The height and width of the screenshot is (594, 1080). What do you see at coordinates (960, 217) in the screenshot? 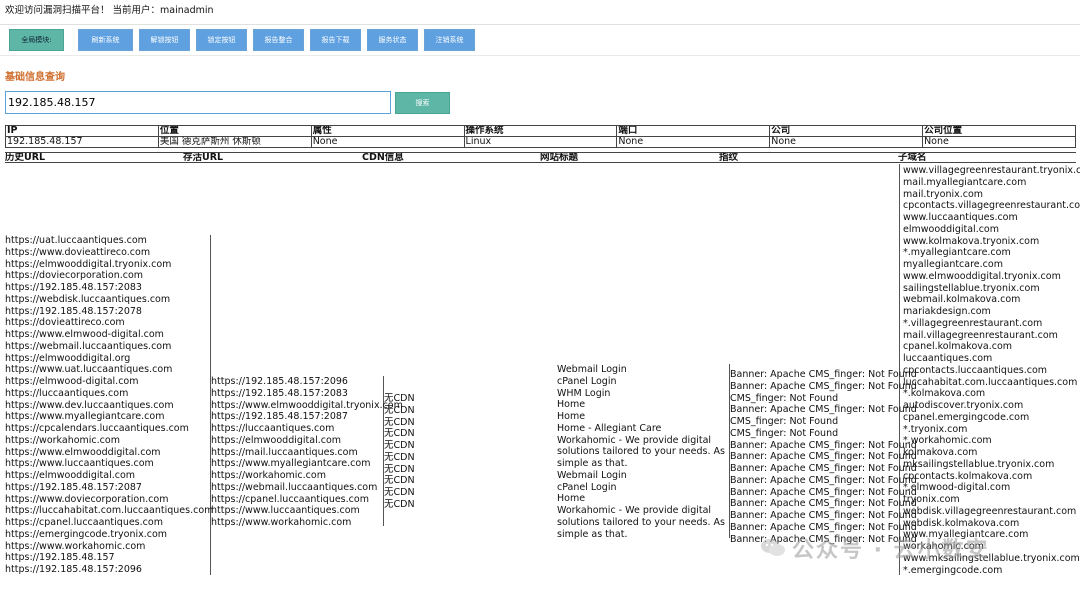
I see `list-item: www.luccaantiques.com` at bounding box center [960, 217].